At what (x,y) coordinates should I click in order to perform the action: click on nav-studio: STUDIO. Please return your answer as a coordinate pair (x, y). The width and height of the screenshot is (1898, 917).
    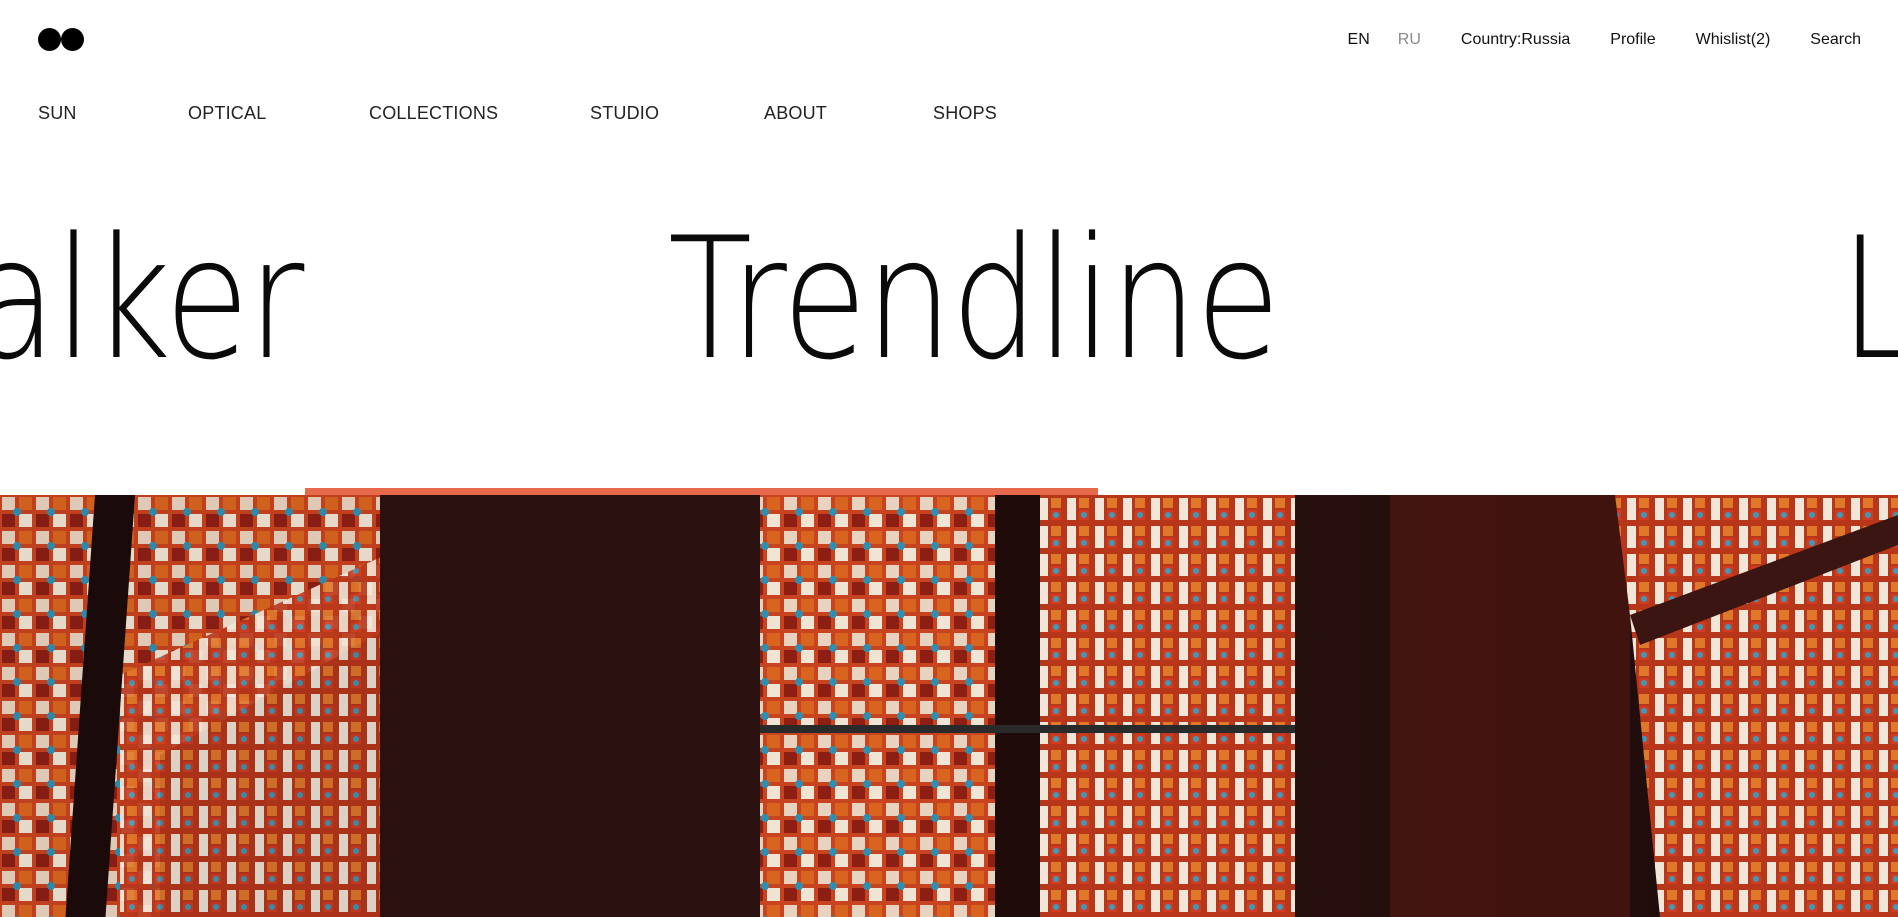
    Looking at the image, I should click on (624, 113).